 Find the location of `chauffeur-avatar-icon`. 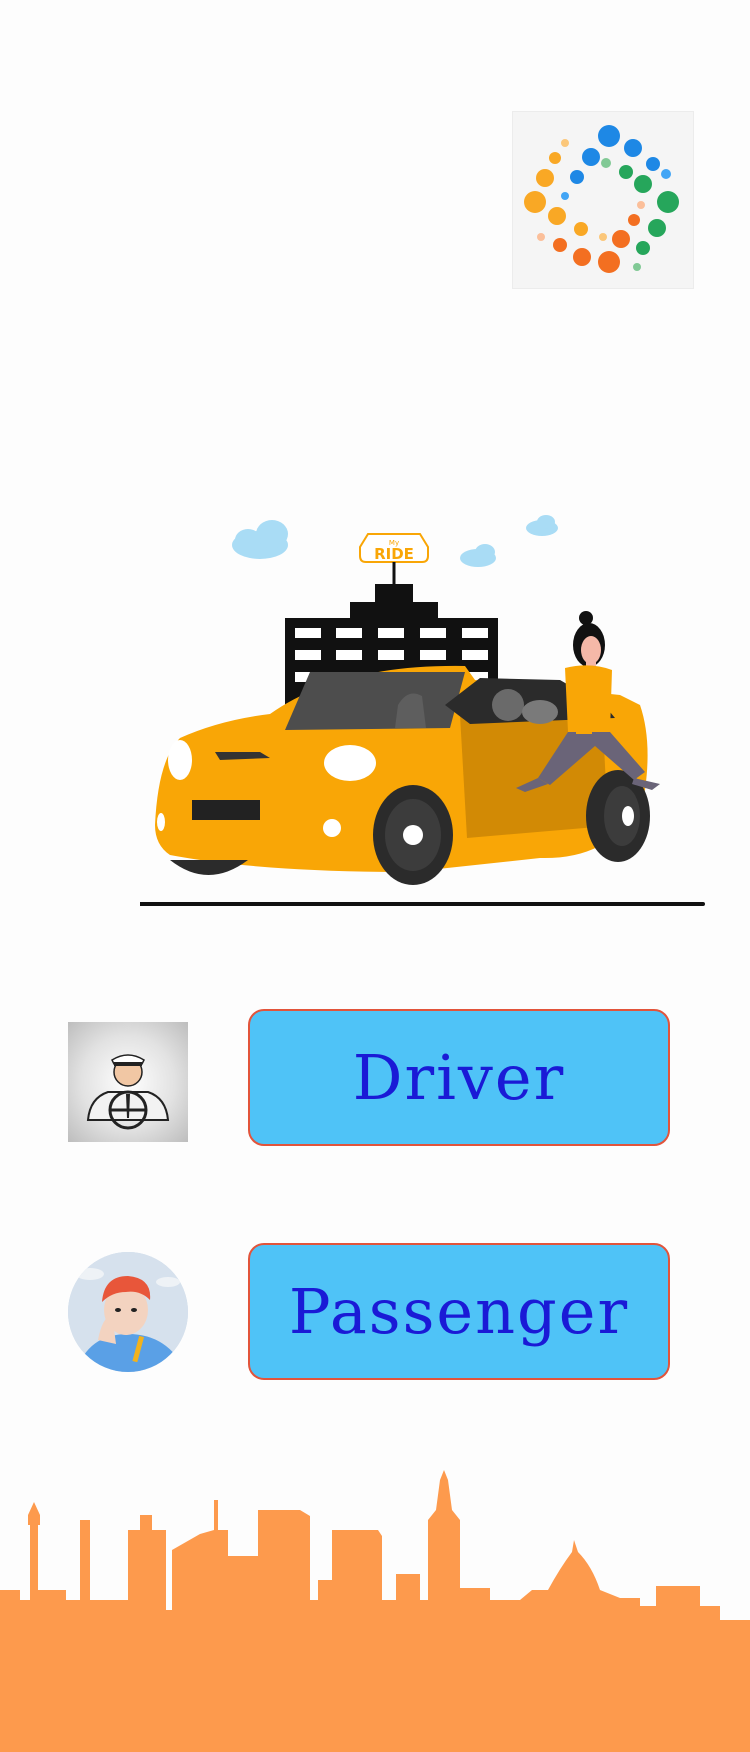

chauffeur-avatar-icon is located at coordinates (128, 1092).